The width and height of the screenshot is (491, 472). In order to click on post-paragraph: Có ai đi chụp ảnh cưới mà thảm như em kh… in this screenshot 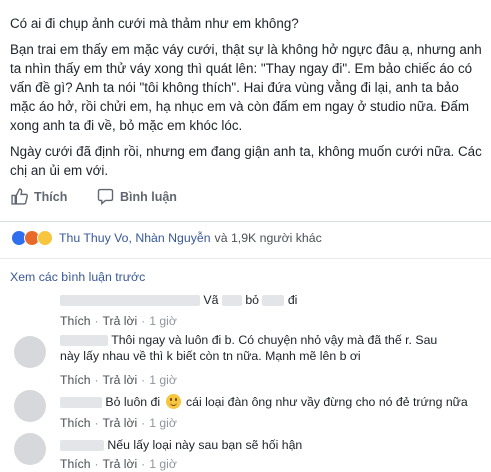, I will do `click(154, 23)`.